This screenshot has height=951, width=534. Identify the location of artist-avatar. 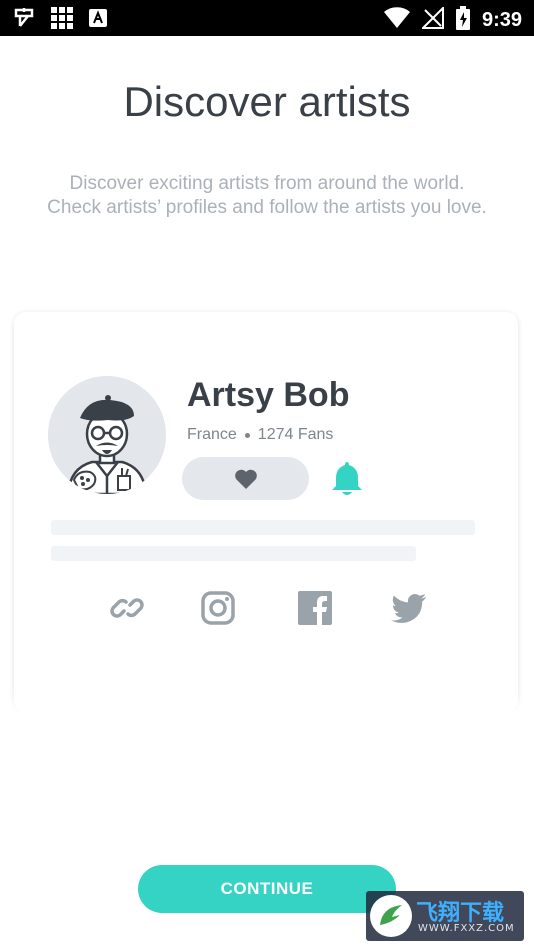
(107, 435).